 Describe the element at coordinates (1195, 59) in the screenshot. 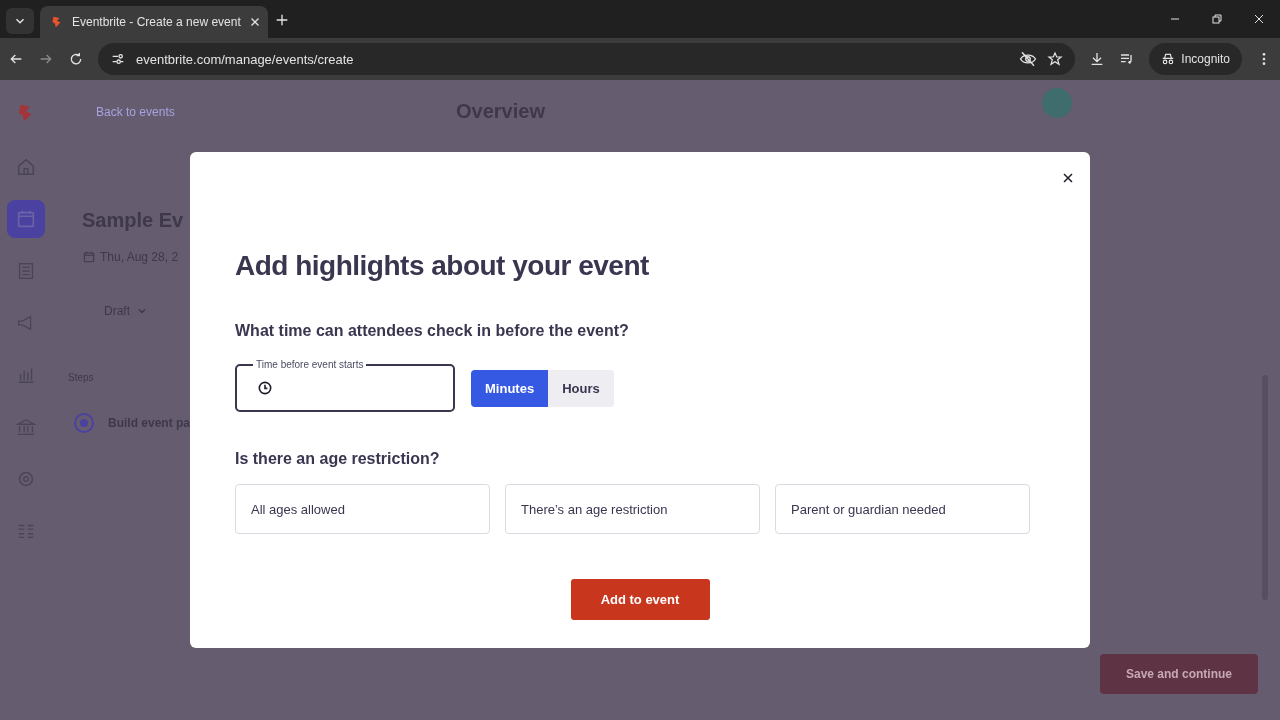

I see `incognito-indicator: Incognito` at that location.